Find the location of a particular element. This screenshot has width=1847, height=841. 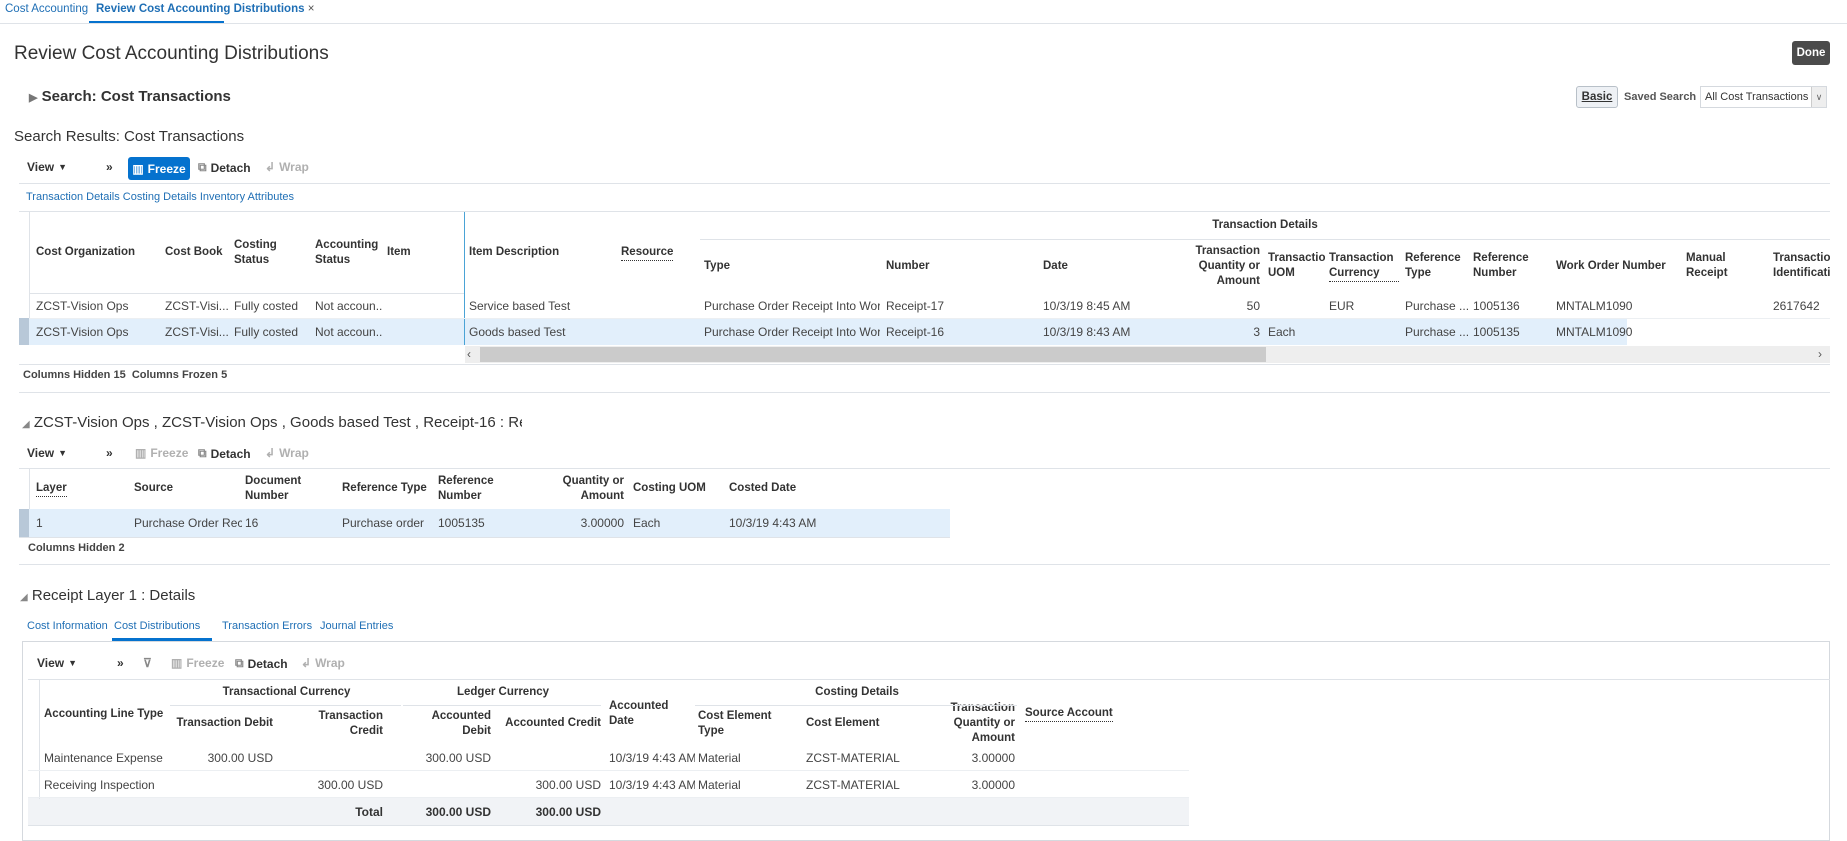

table-cell: 1 is located at coordinates (39, 523).